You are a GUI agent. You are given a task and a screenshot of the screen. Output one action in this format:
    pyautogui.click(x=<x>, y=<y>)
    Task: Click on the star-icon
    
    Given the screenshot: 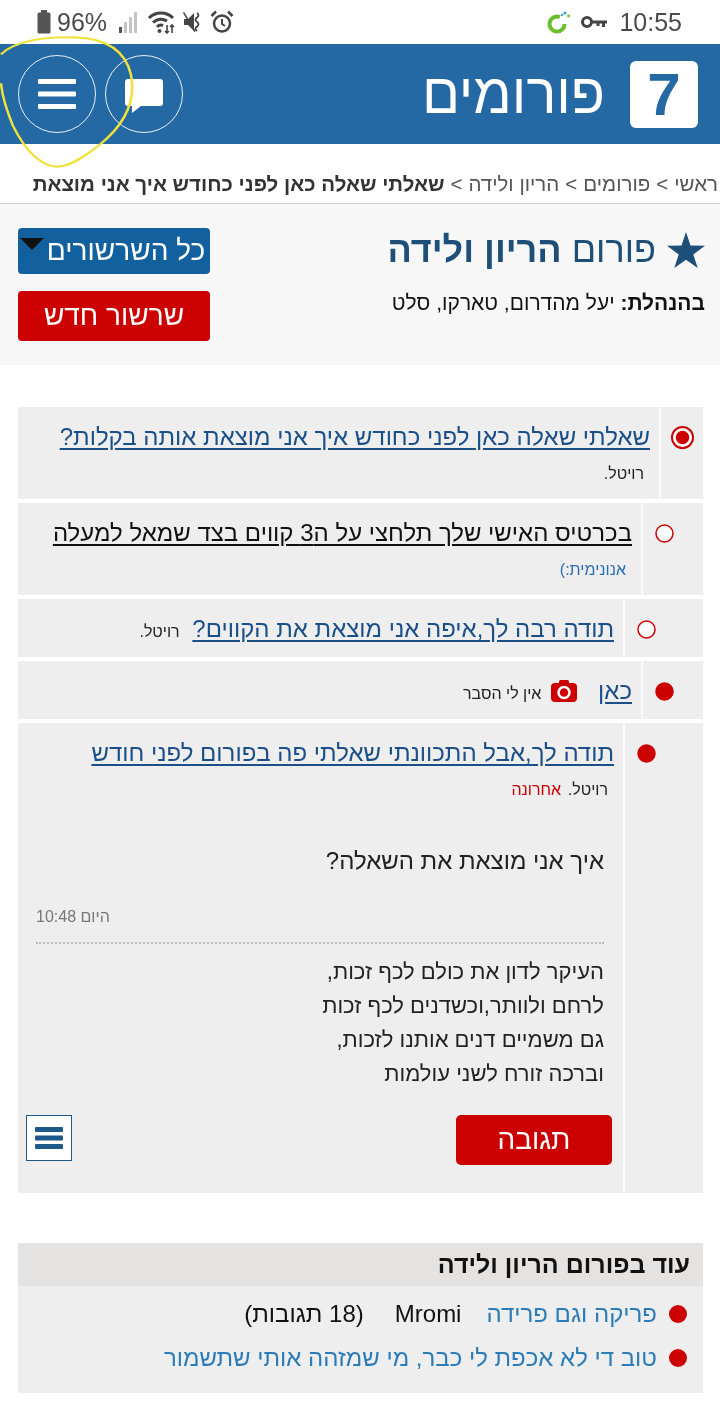 What is the action you would take?
    pyautogui.click(x=686, y=250)
    